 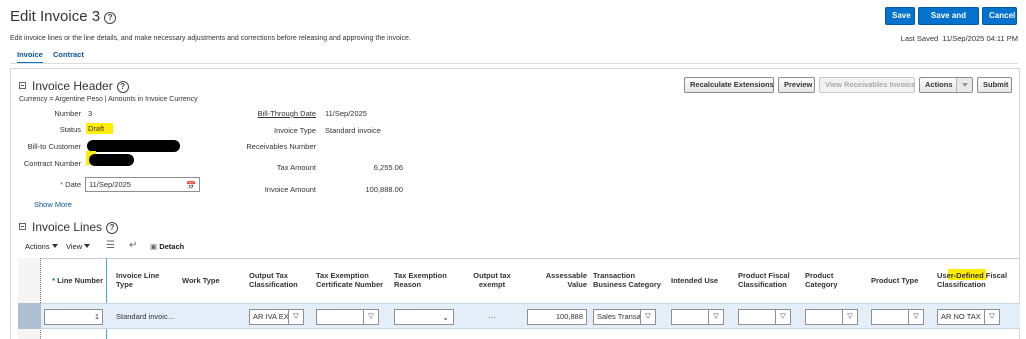 What do you see at coordinates (384, 189) in the screenshot?
I see `invoice-amount-value: 100,888.00` at bounding box center [384, 189].